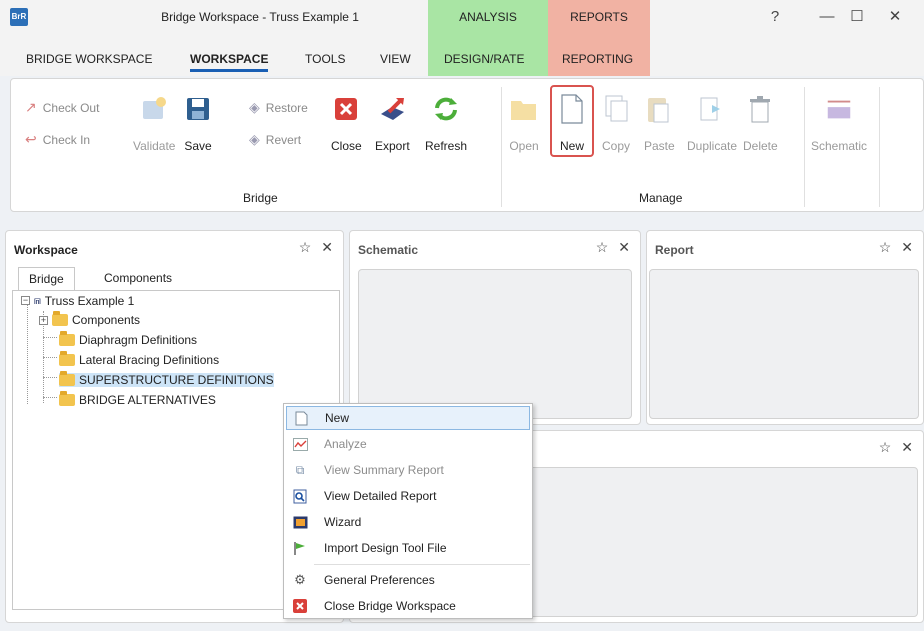 The height and width of the screenshot is (631, 924). What do you see at coordinates (25, 300) in the screenshot?
I see `collapse-icon: −` at bounding box center [25, 300].